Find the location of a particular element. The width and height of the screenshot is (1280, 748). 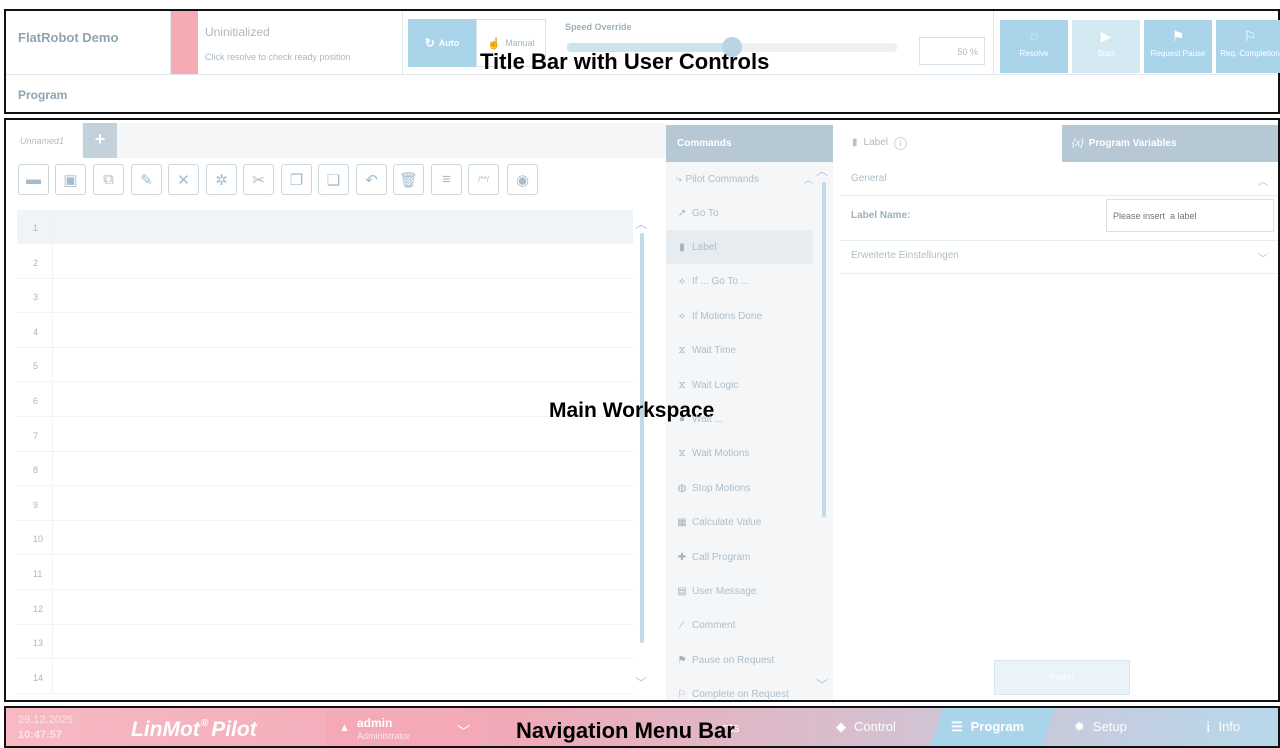

advanced-settings-header: Erweiterte Einstellungen ﹀ is located at coordinates (1059, 257).